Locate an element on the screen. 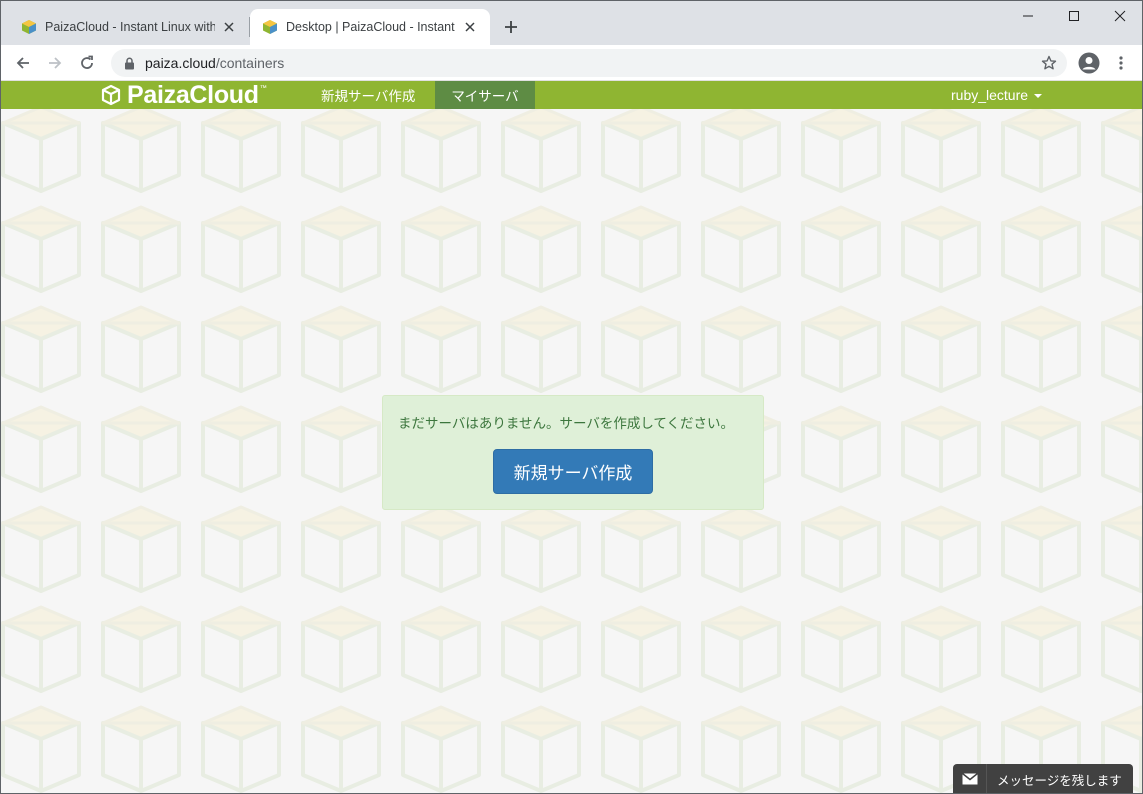  username: ruby_lecture is located at coordinates (990, 95).